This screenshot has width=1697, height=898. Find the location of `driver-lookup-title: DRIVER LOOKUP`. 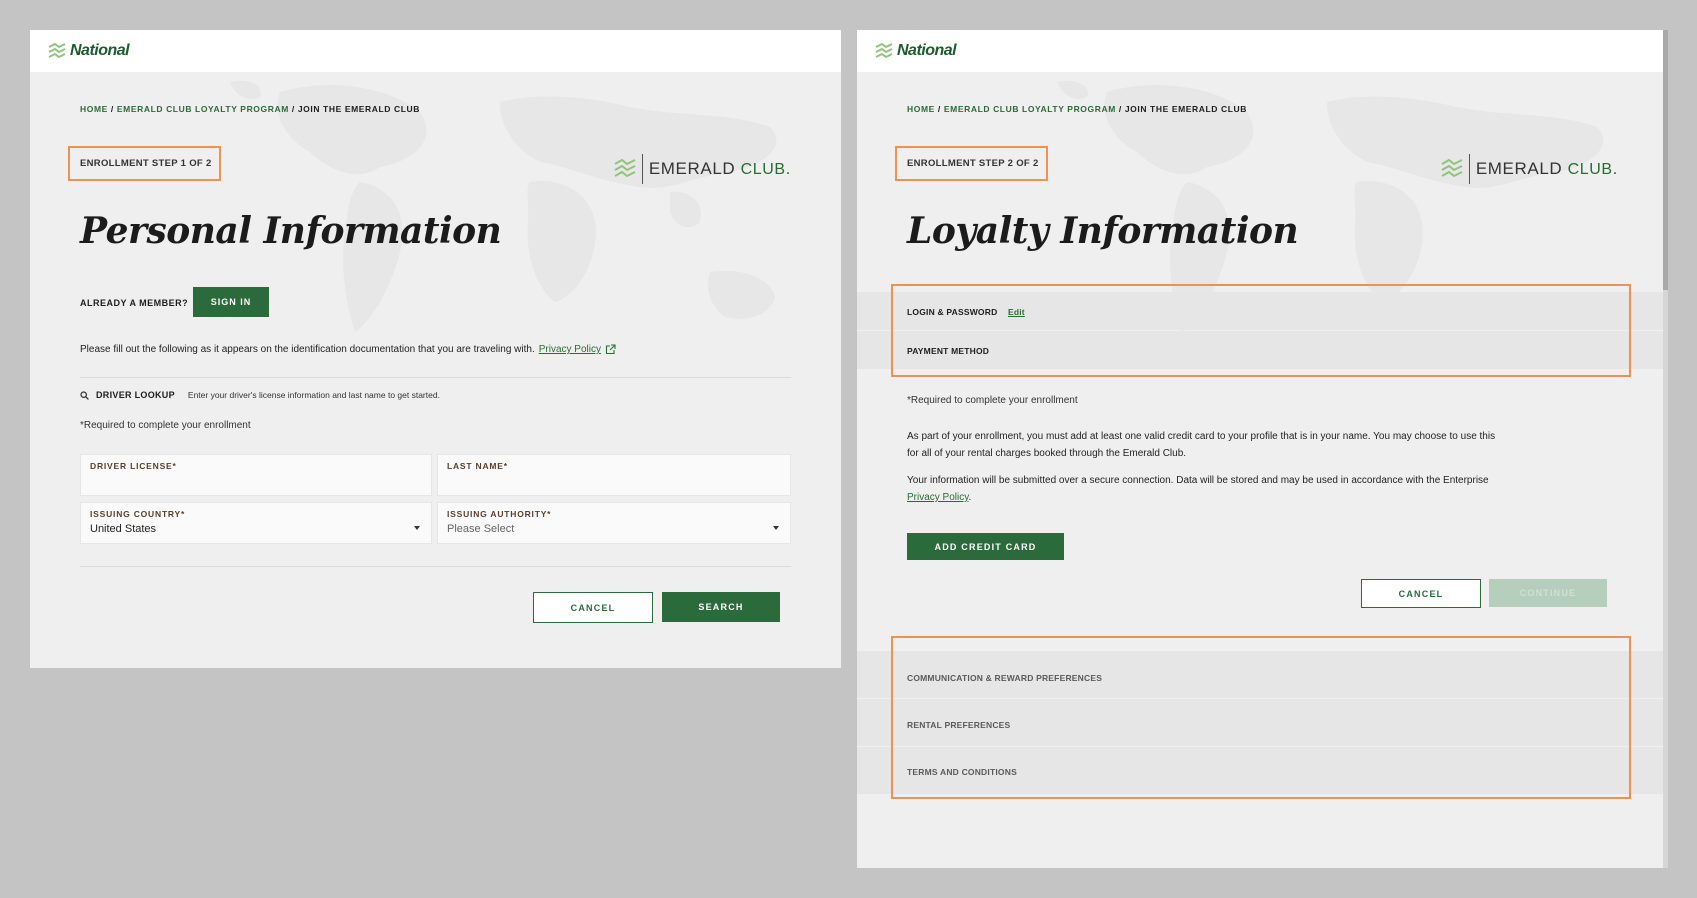

driver-lookup-title: DRIVER LOOKUP is located at coordinates (135, 395).